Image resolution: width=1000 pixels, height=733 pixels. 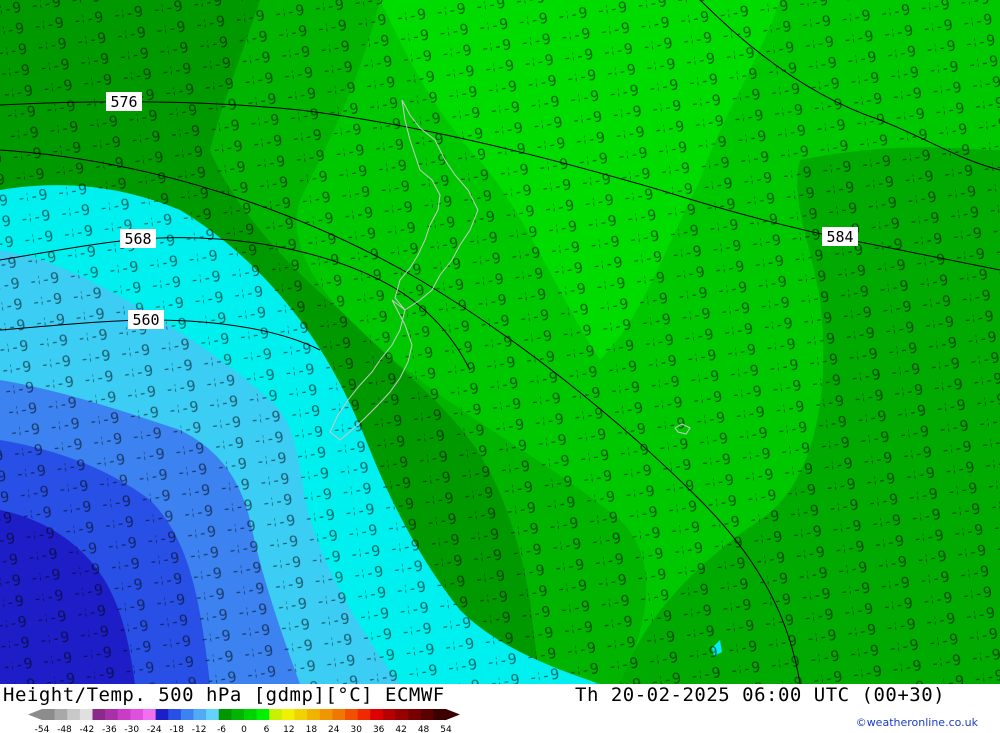 I want to click on colorbar-tick-label: 30, so click(x=356, y=729).